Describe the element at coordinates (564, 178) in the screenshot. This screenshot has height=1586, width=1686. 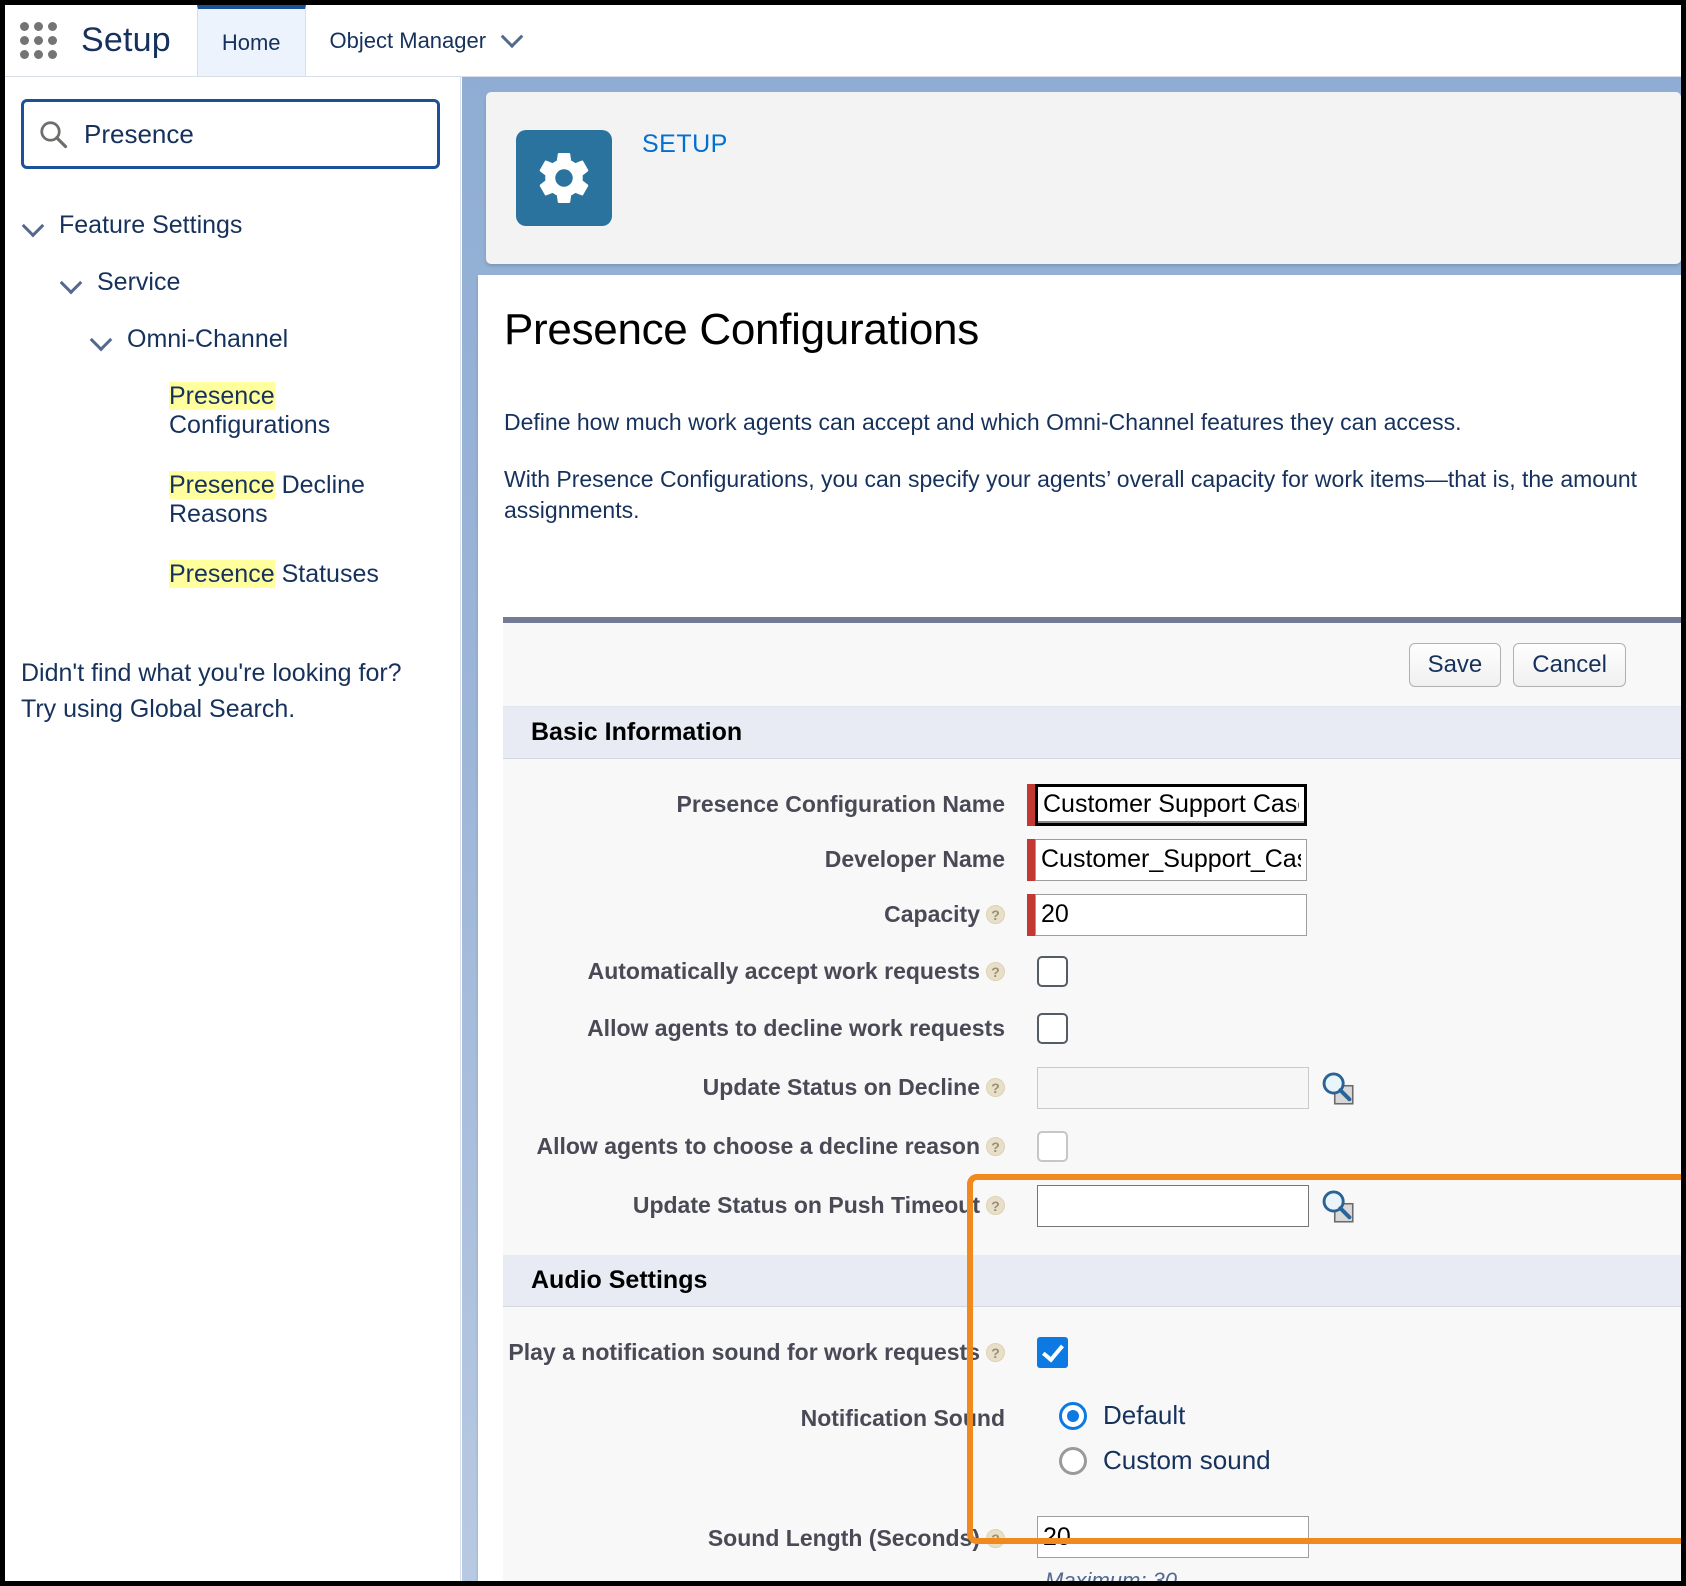
I see `gear-icon` at that location.